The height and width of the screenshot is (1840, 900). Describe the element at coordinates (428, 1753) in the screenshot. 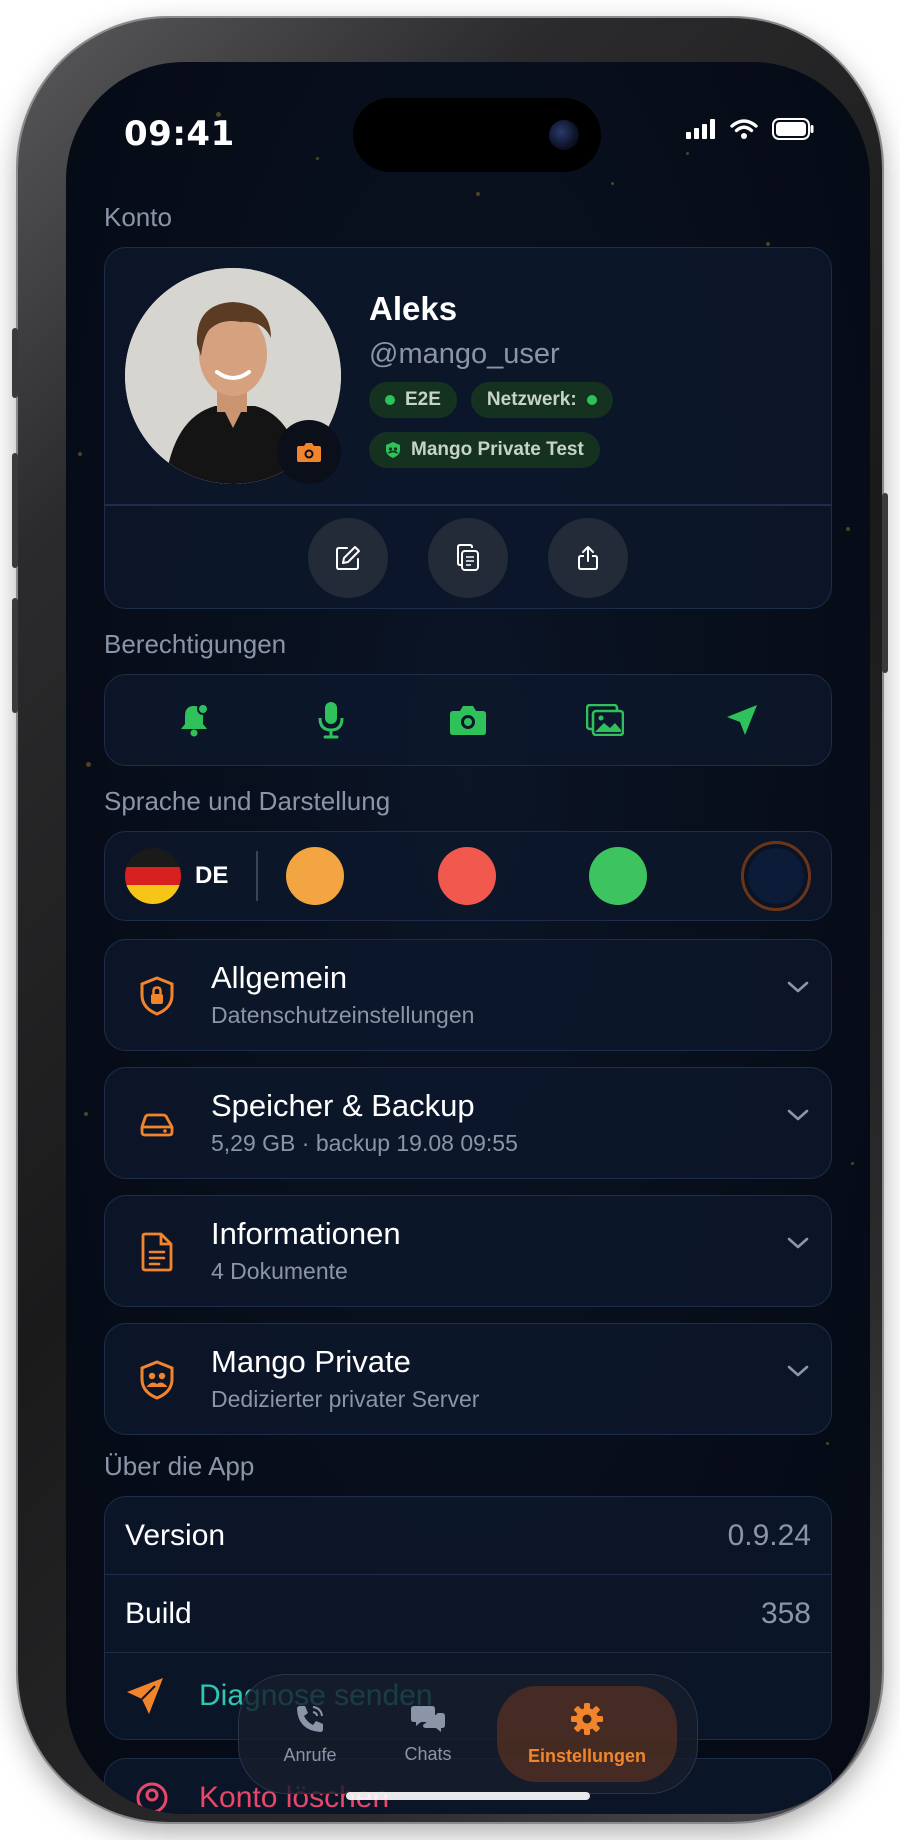

I see `tab-chats-label: Chats` at that location.